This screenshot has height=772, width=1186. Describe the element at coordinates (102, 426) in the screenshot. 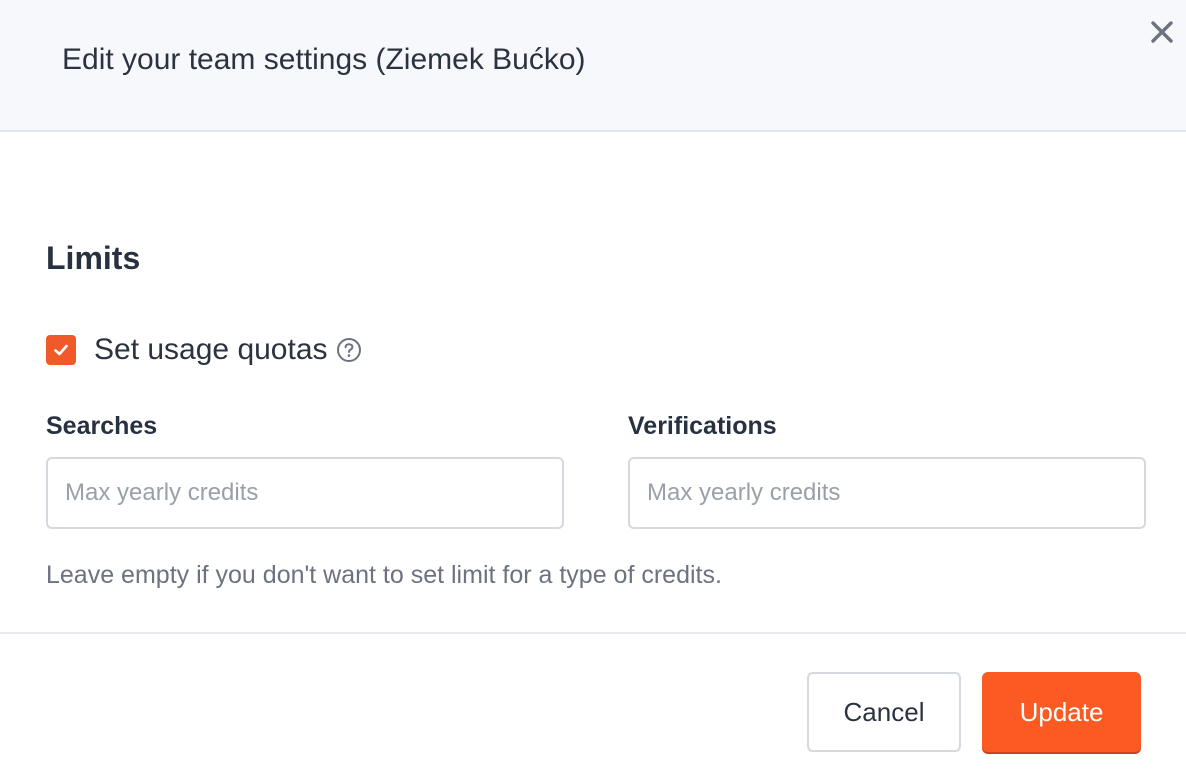

I see `searches-label: Searches` at that location.